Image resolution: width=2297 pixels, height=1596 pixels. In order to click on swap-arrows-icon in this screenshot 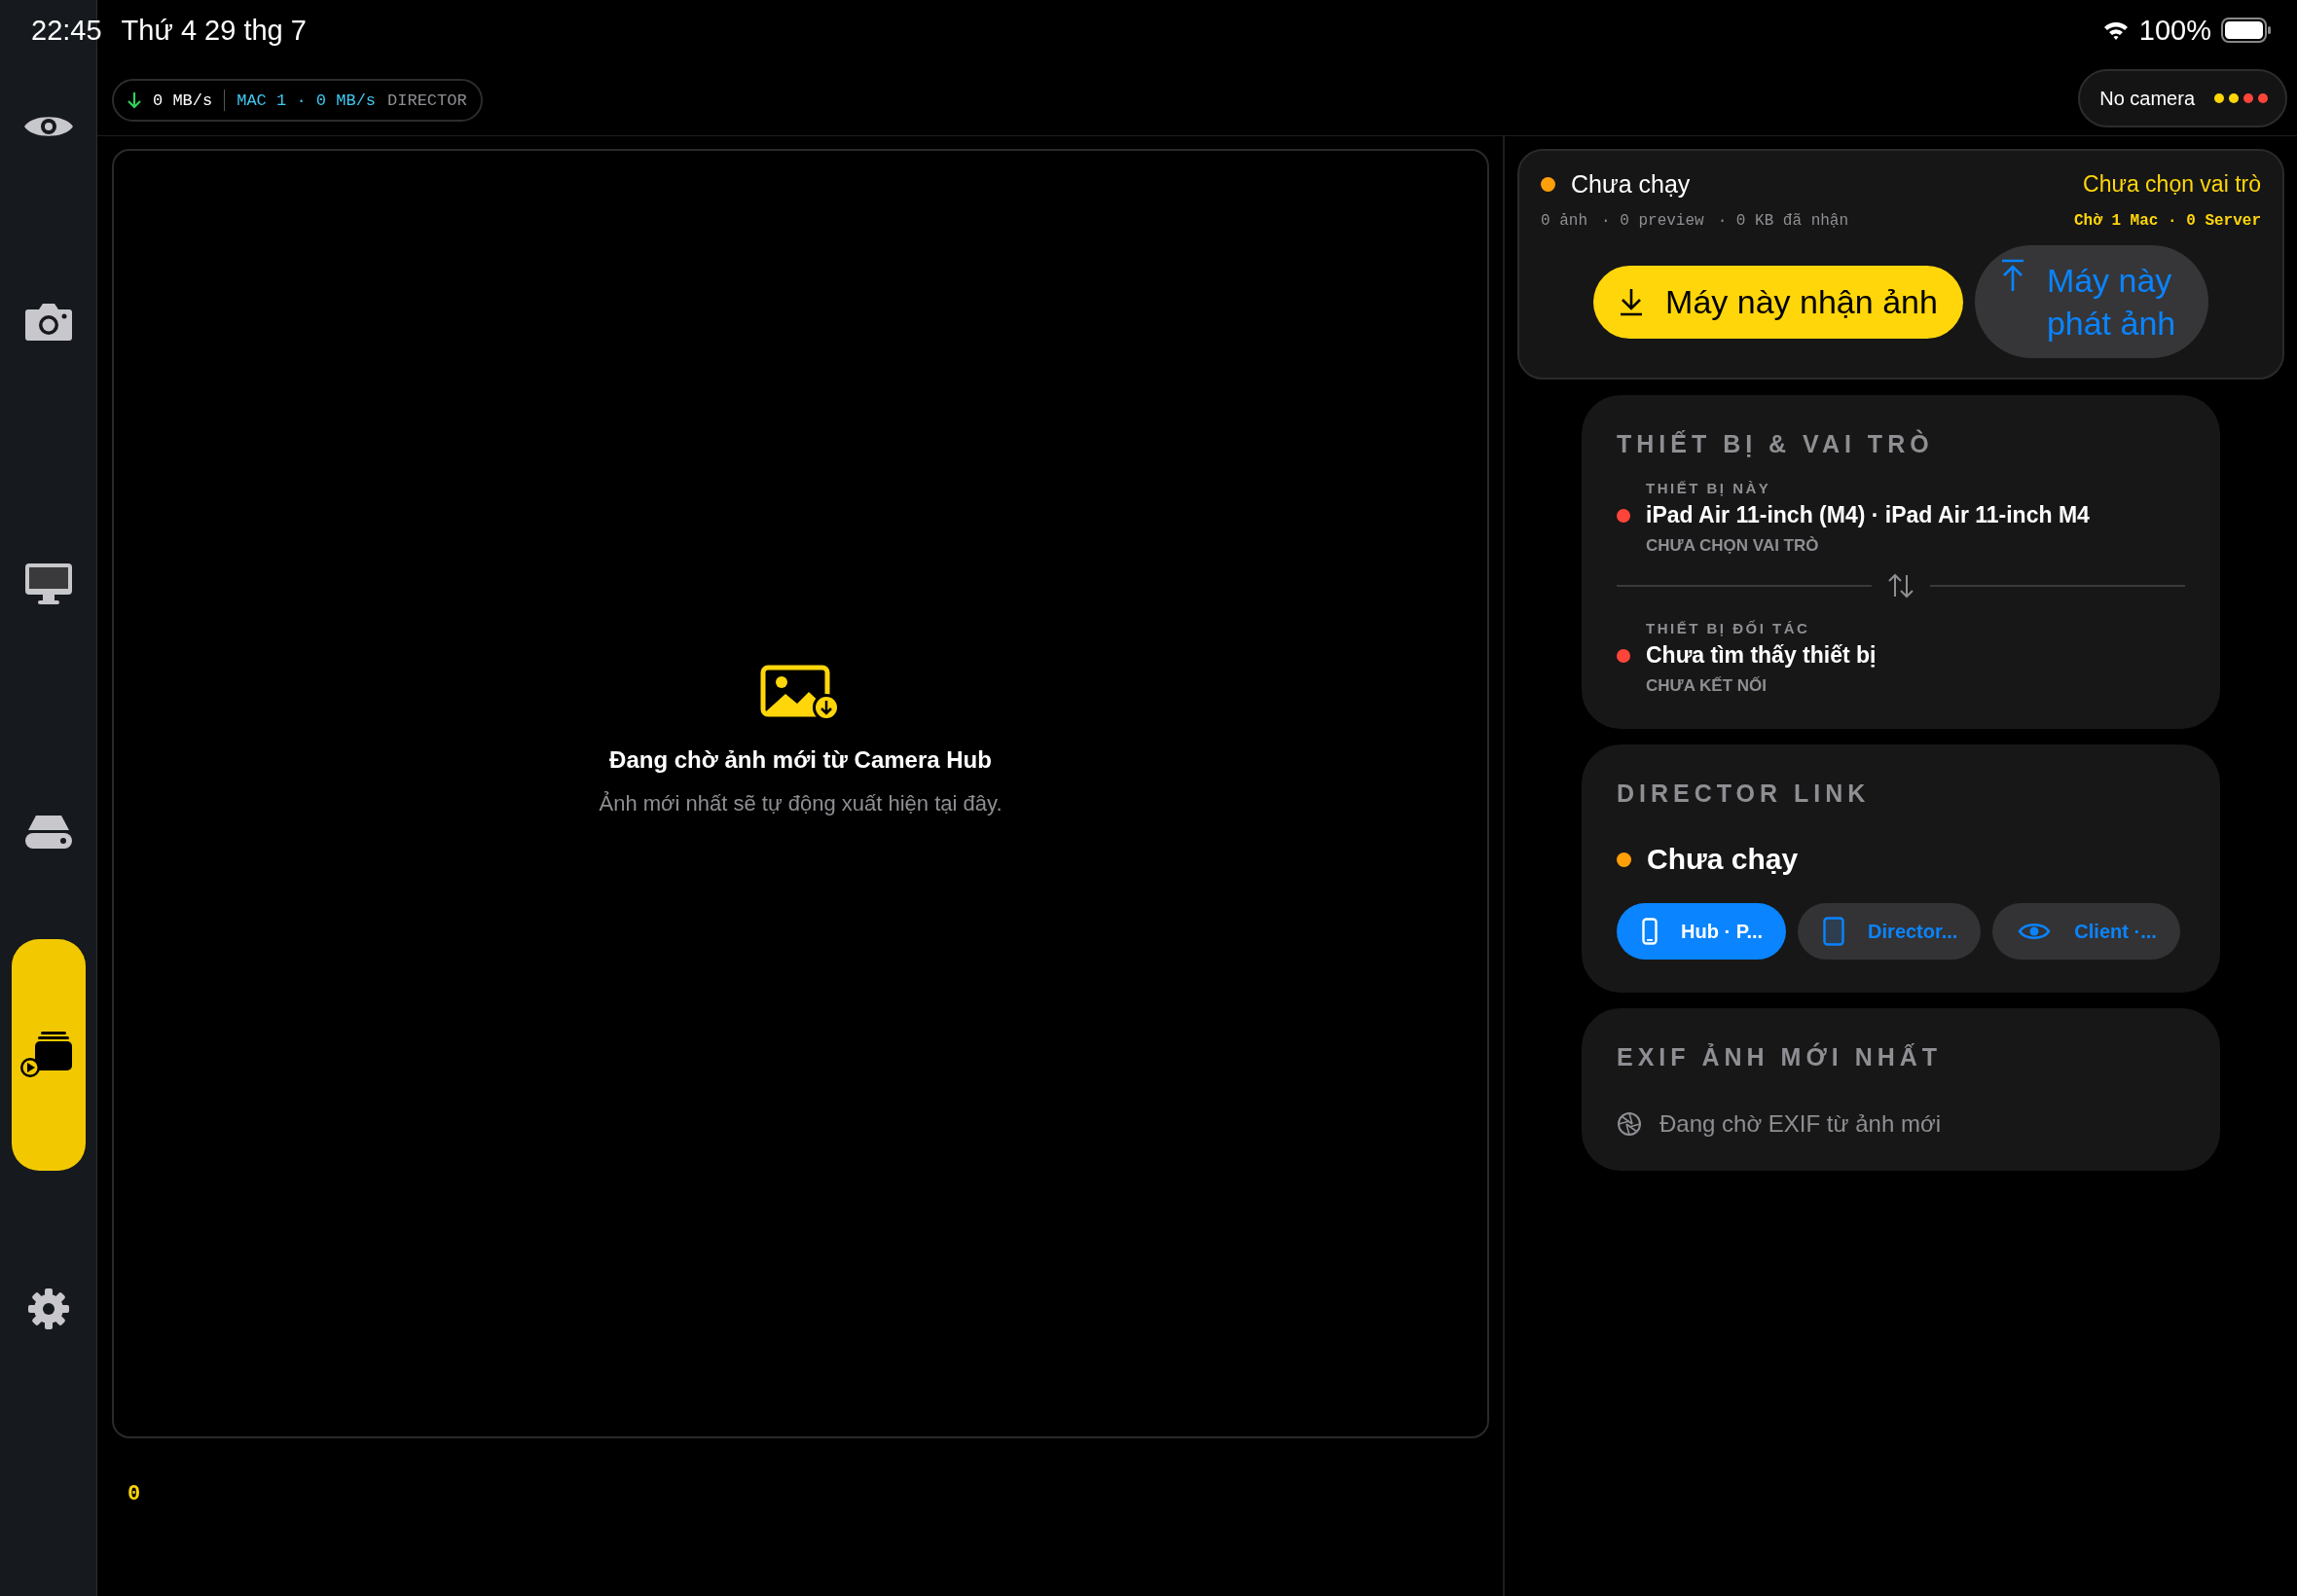, I will do `click(1900, 586)`.